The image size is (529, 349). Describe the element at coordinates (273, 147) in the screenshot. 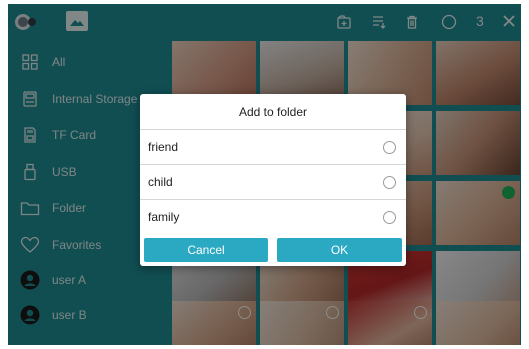

I see `folder-option-friend: friend` at that location.